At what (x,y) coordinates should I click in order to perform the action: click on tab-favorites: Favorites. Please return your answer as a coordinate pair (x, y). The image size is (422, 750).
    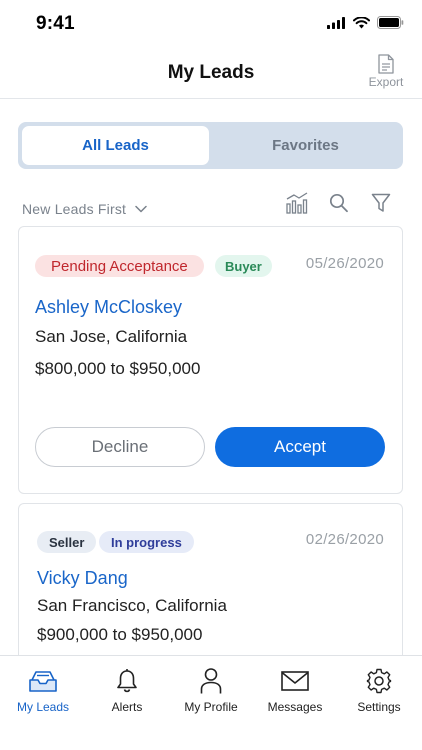
    Looking at the image, I should click on (305, 145).